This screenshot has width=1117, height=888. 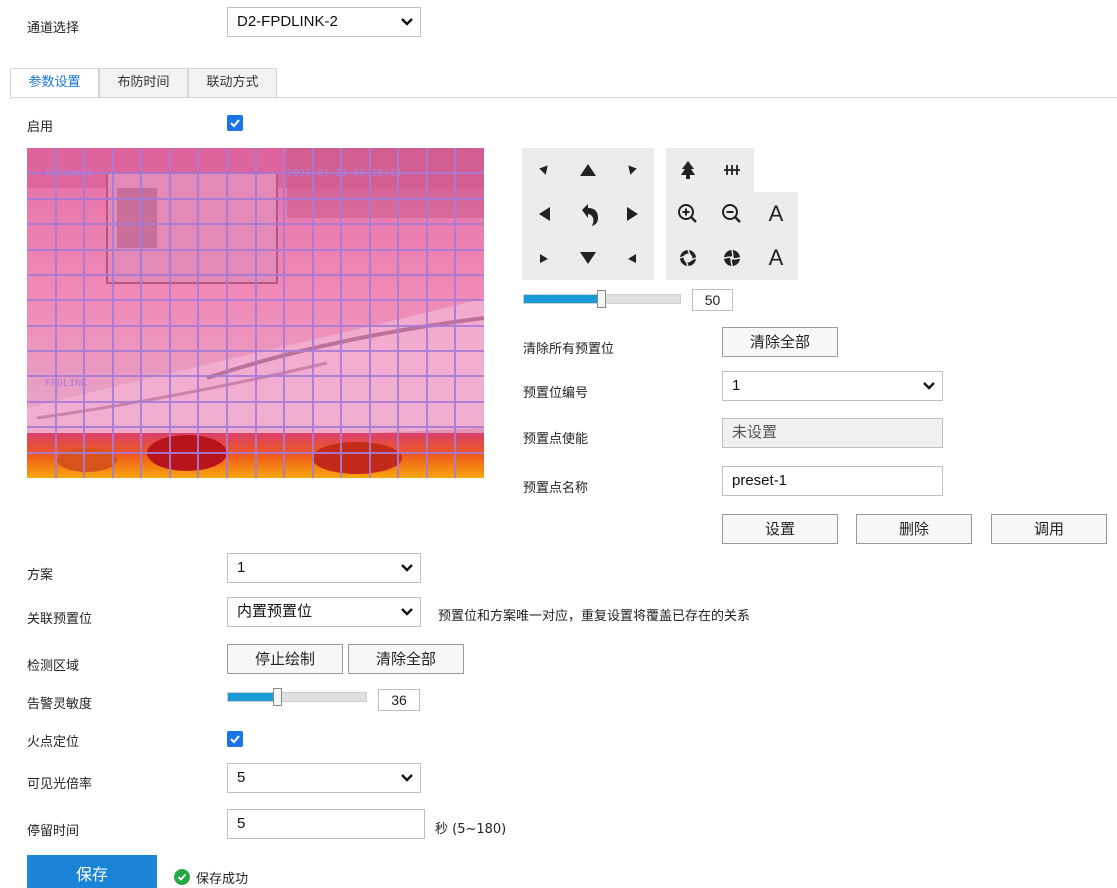 What do you see at coordinates (287, 21) in the screenshot?
I see `channel-select-value: D2-FPDLINK-2` at bounding box center [287, 21].